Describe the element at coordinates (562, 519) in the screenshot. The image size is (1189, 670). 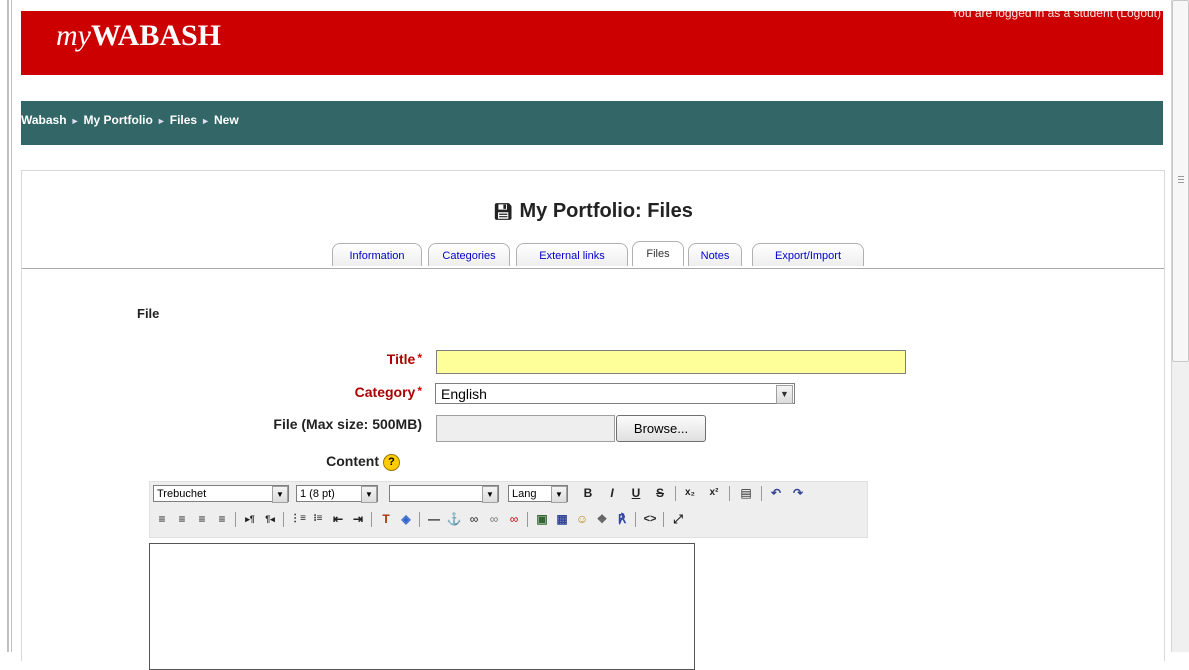
I see `insert-table-icon: ▦` at that location.